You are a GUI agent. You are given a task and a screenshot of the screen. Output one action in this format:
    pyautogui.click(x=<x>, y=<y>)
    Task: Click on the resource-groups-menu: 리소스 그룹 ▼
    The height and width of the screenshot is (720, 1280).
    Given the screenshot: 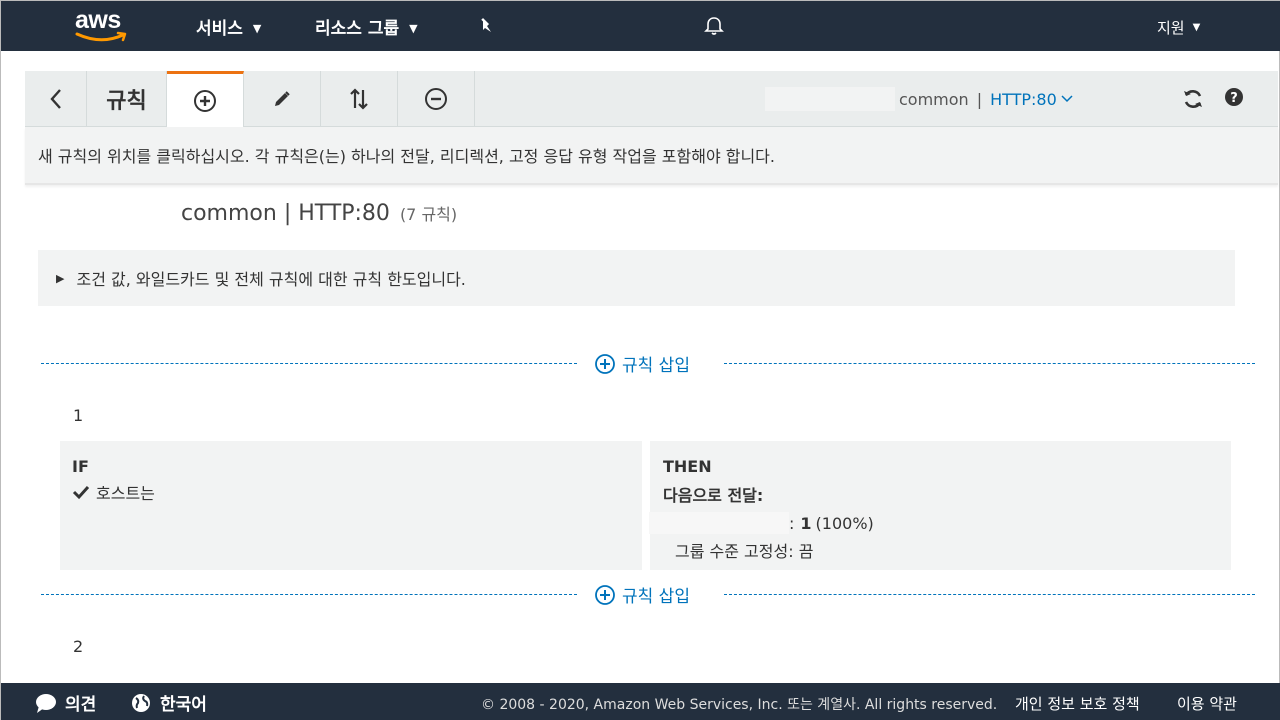 What is the action you would take?
    pyautogui.click(x=366, y=26)
    